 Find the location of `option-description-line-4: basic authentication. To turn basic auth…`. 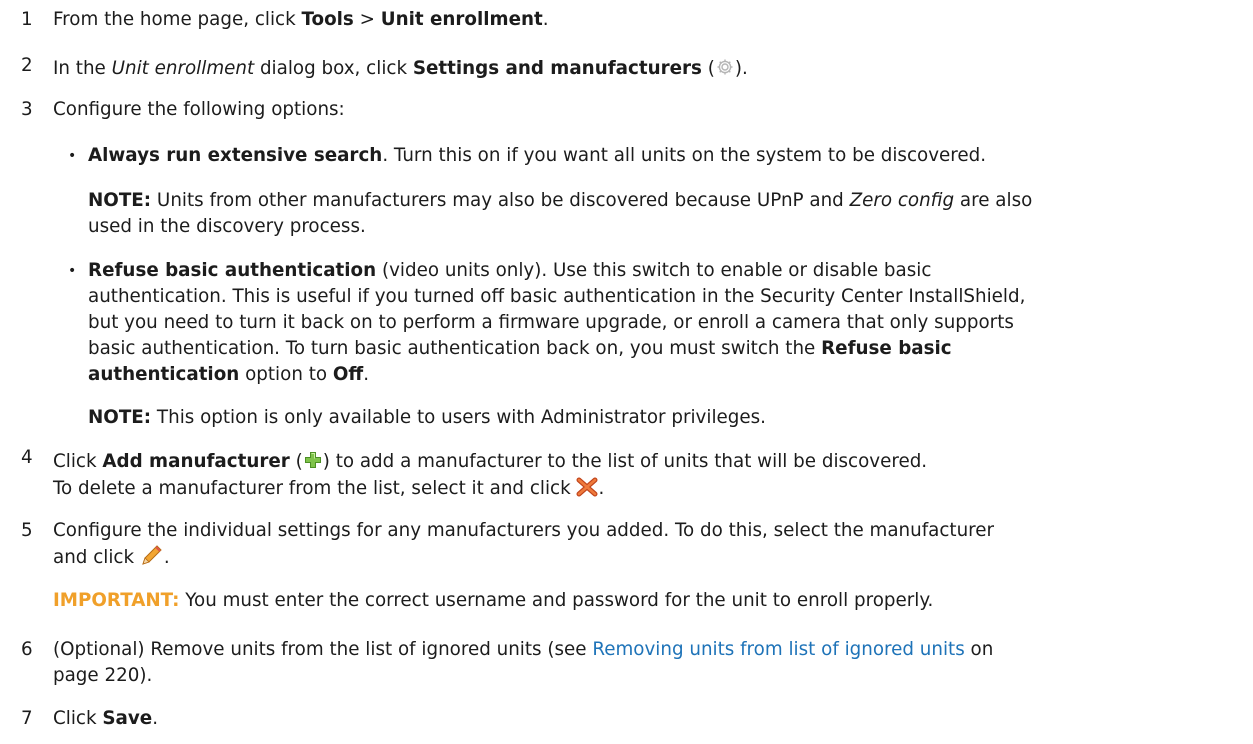

option-description-line-4: basic authentication. To turn basic auth… is located at coordinates (520, 349).